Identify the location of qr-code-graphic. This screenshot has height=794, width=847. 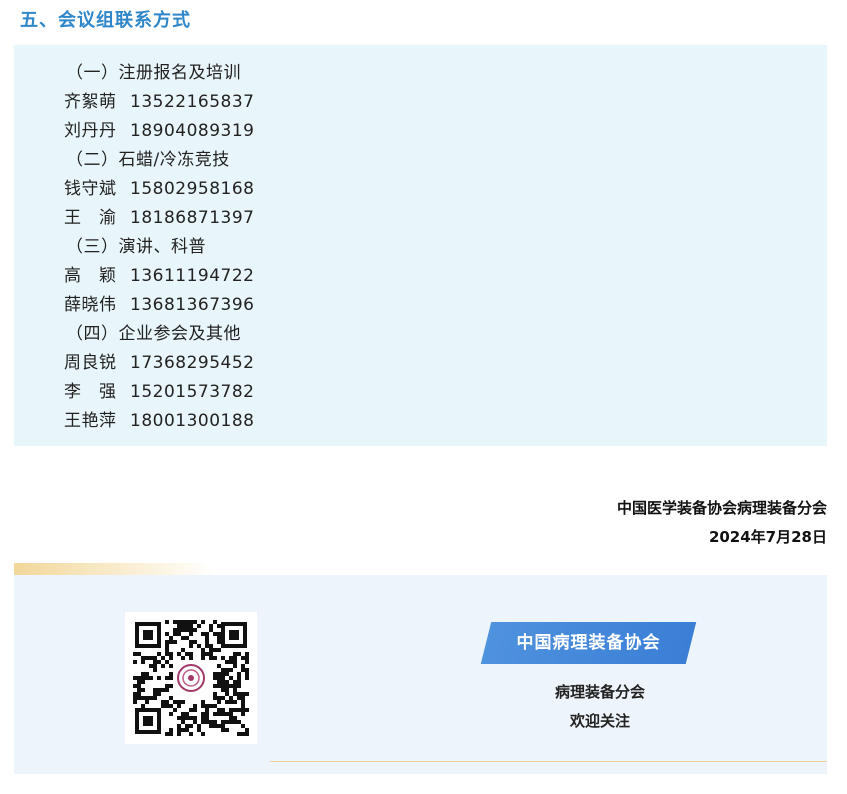
(191, 678).